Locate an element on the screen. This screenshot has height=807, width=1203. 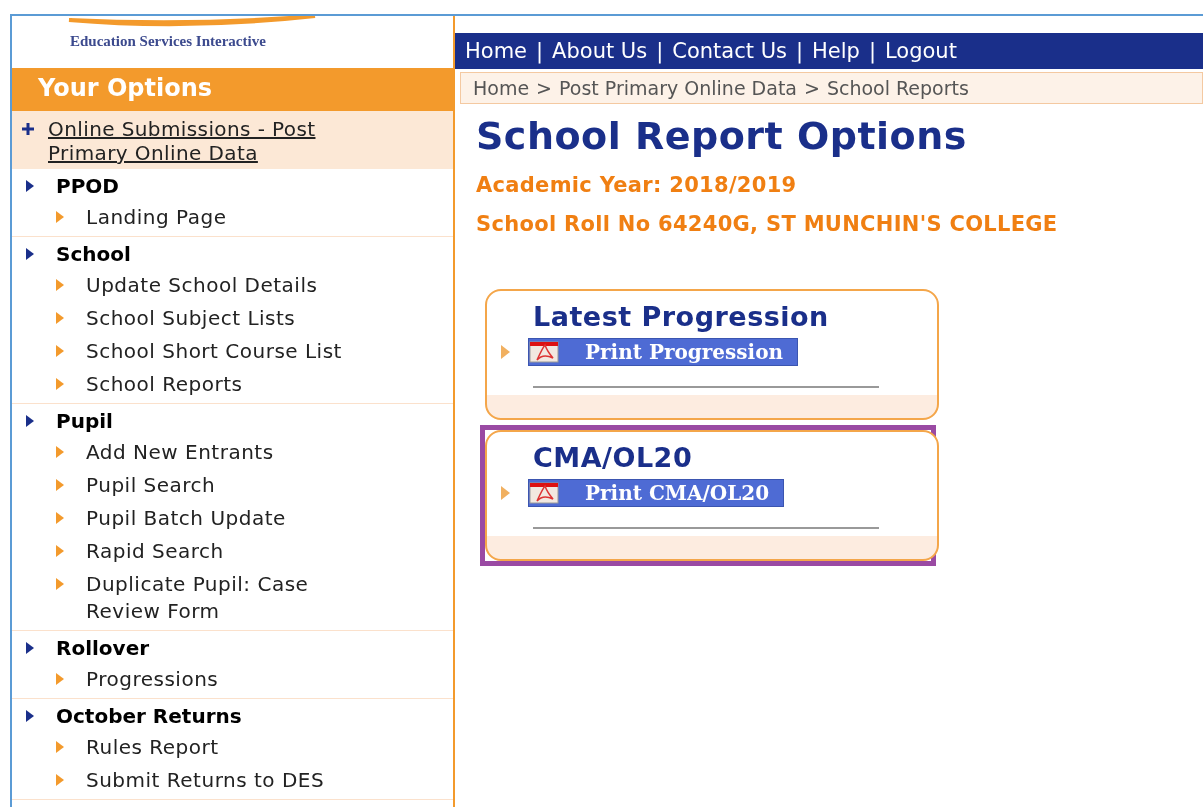
sidebar-section-heading: October Returns is located at coordinates (149, 716).